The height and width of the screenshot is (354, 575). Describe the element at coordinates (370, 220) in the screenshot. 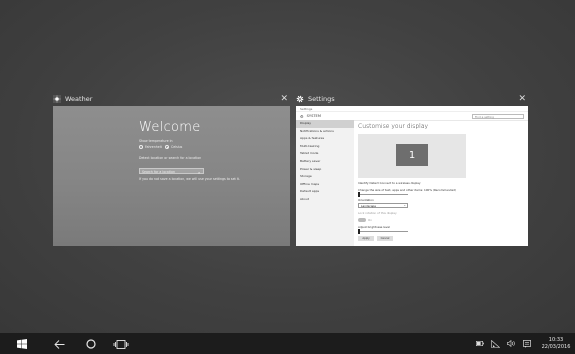

I see `toggle-state: On` at that location.